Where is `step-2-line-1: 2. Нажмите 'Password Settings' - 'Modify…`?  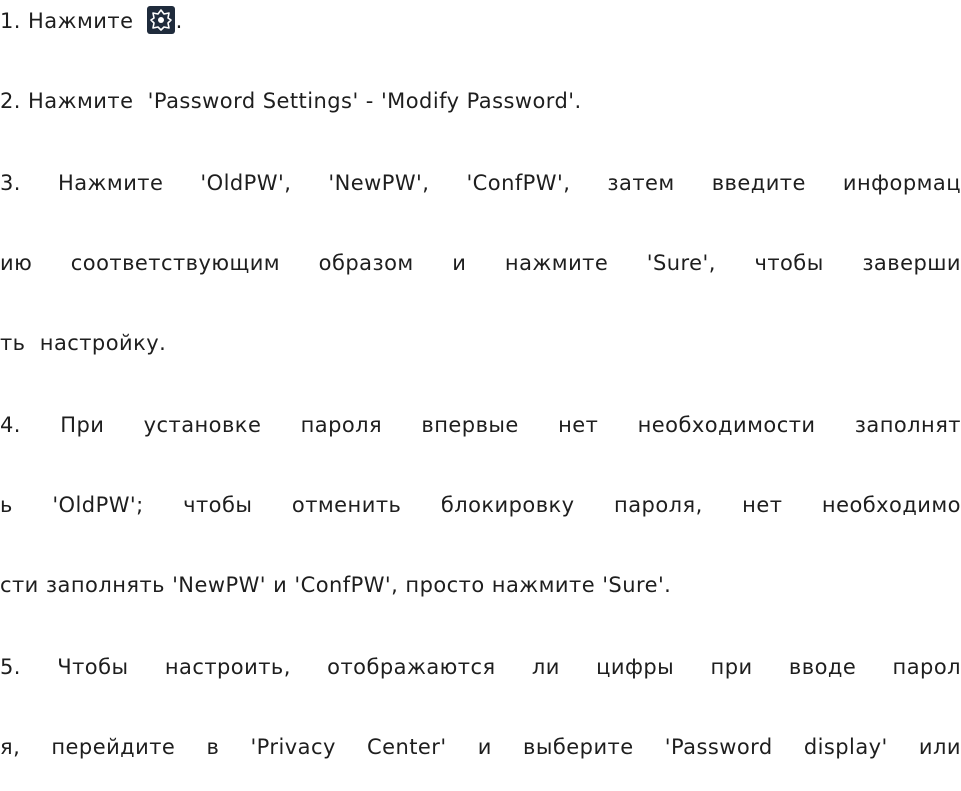
step-2-line-1: 2. Нажмите 'Password Settings' - 'Modify… is located at coordinates (291, 101).